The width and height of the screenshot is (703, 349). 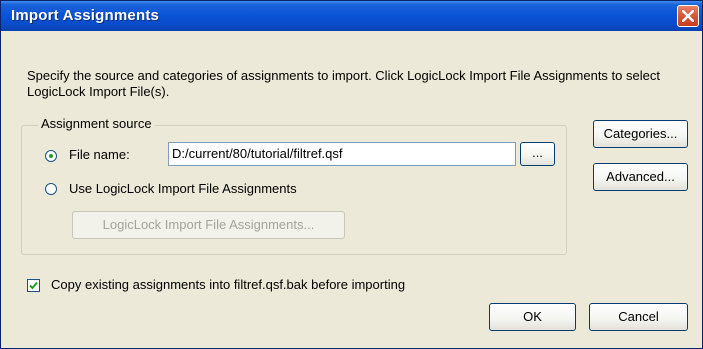 I want to click on close-button, so click(x=688, y=16).